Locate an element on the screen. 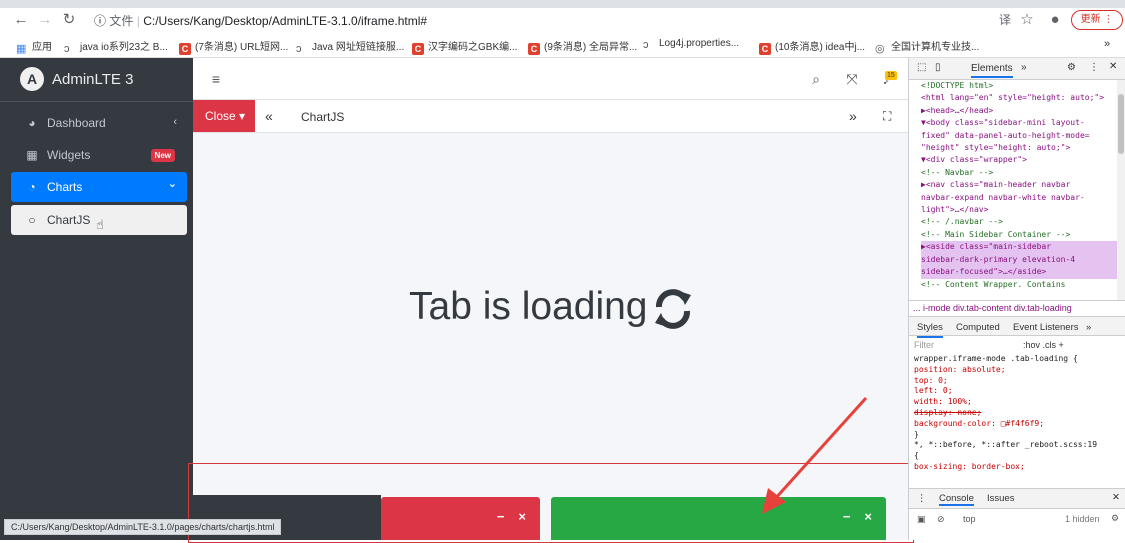 The width and height of the screenshot is (1125, 543). sidebar-item-label: ChartJS is located at coordinates (69, 220).